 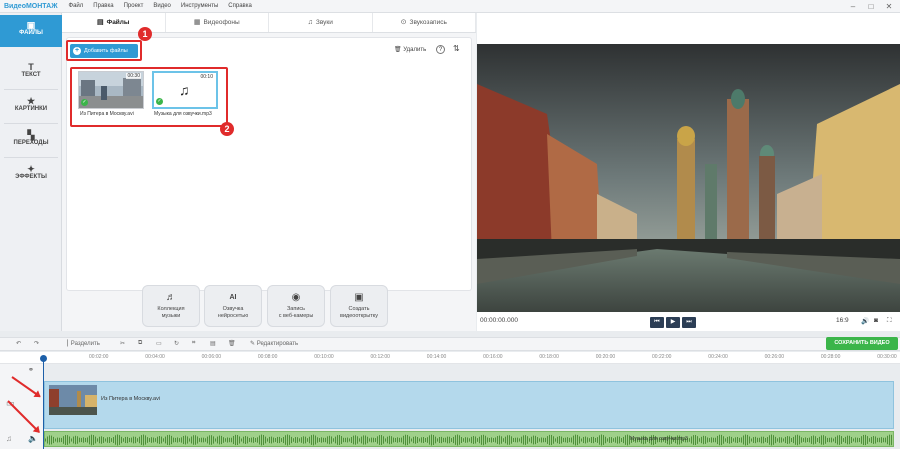 What do you see at coordinates (43, 358) in the screenshot?
I see `playhead-handle` at bounding box center [43, 358].